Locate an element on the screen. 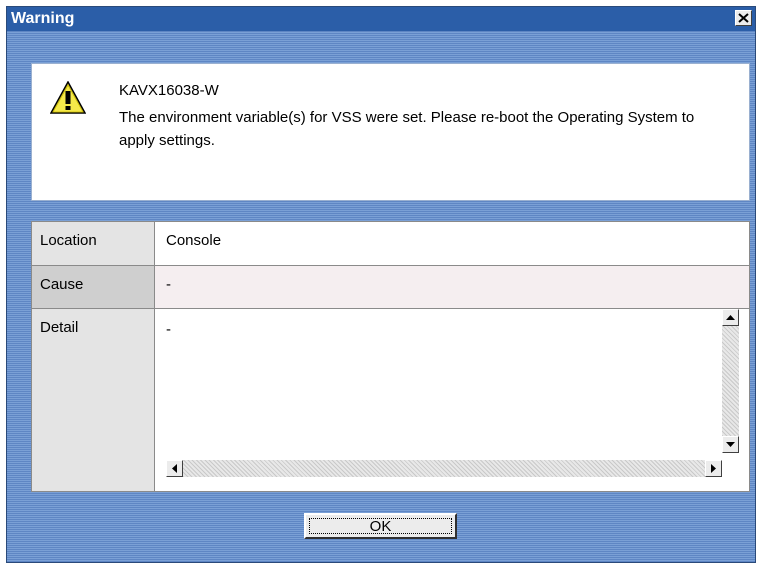 This screenshot has height=565, width=762. arrow-up-icon is located at coordinates (730, 317).